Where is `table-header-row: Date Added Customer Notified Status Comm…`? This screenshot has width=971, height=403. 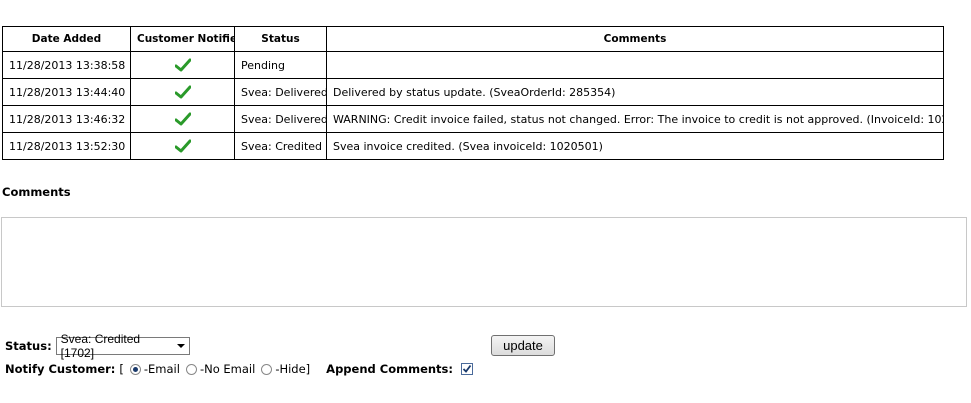
table-header-row: Date Added Customer Notified Status Comm… is located at coordinates (473, 39).